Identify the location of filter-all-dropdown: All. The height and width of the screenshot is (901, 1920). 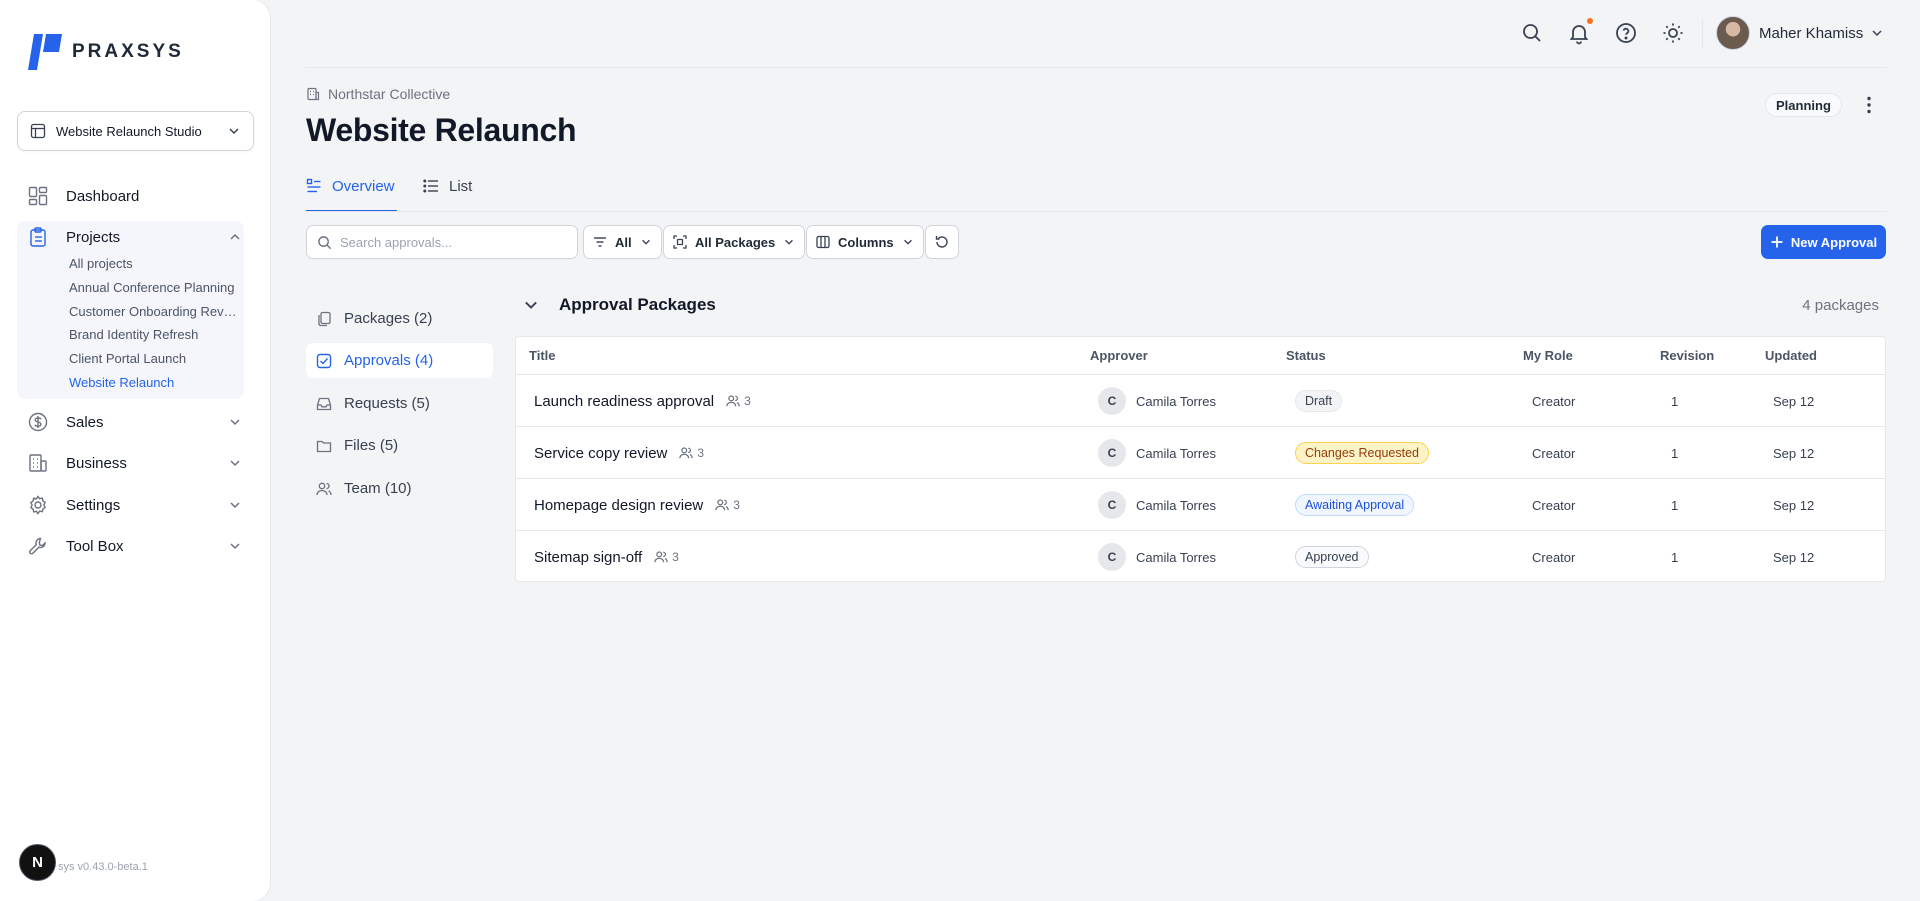
(622, 242).